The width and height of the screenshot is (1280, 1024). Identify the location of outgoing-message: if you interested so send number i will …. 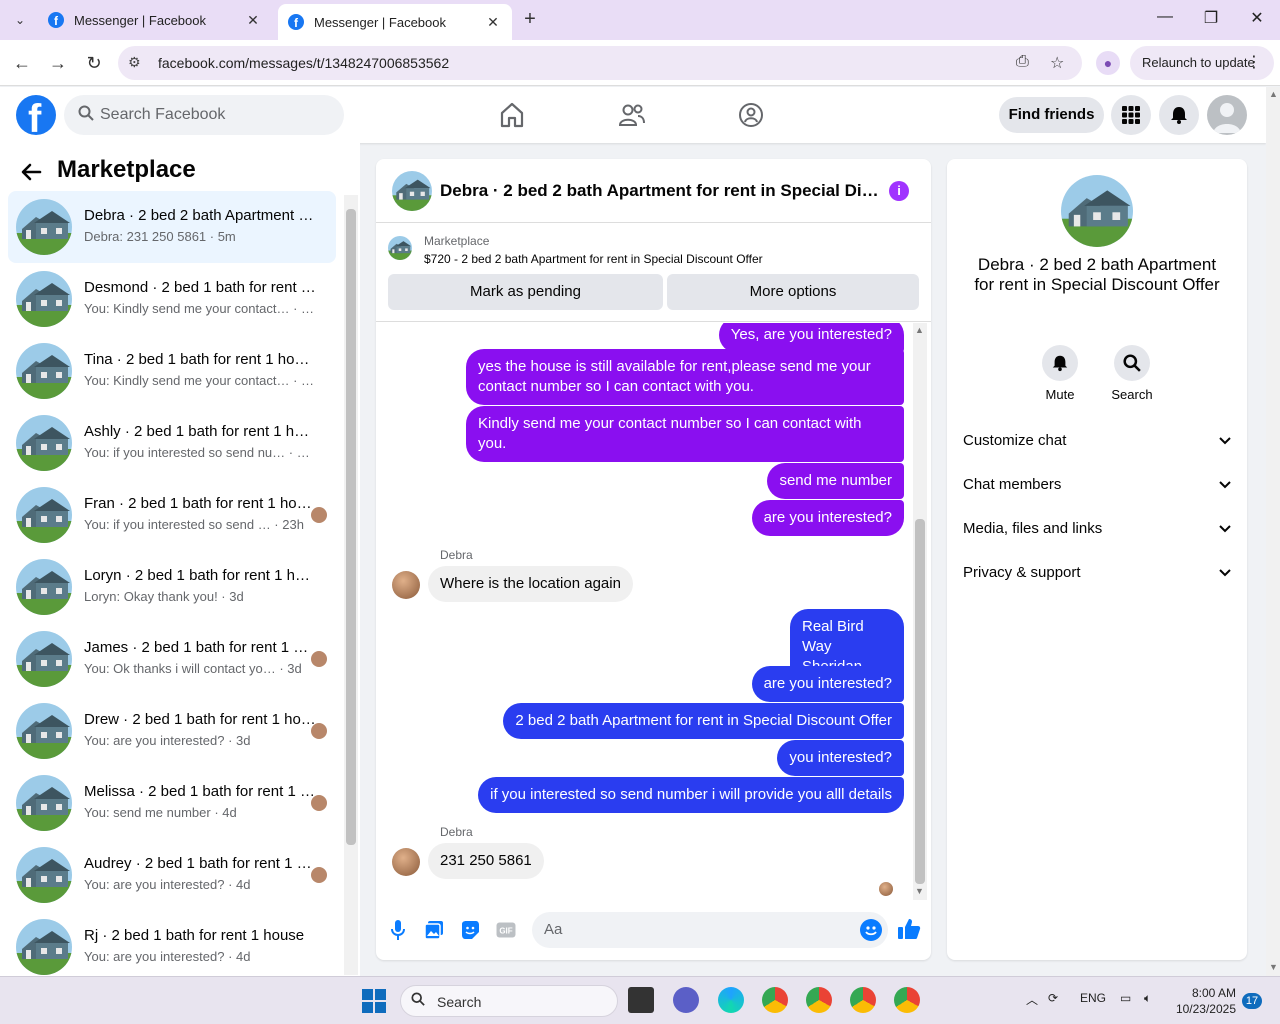
(691, 795).